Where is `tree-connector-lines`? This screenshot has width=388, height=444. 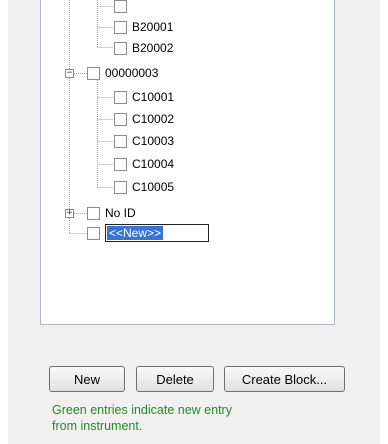 tree-connector-lines is located at coordinates (91, 117).